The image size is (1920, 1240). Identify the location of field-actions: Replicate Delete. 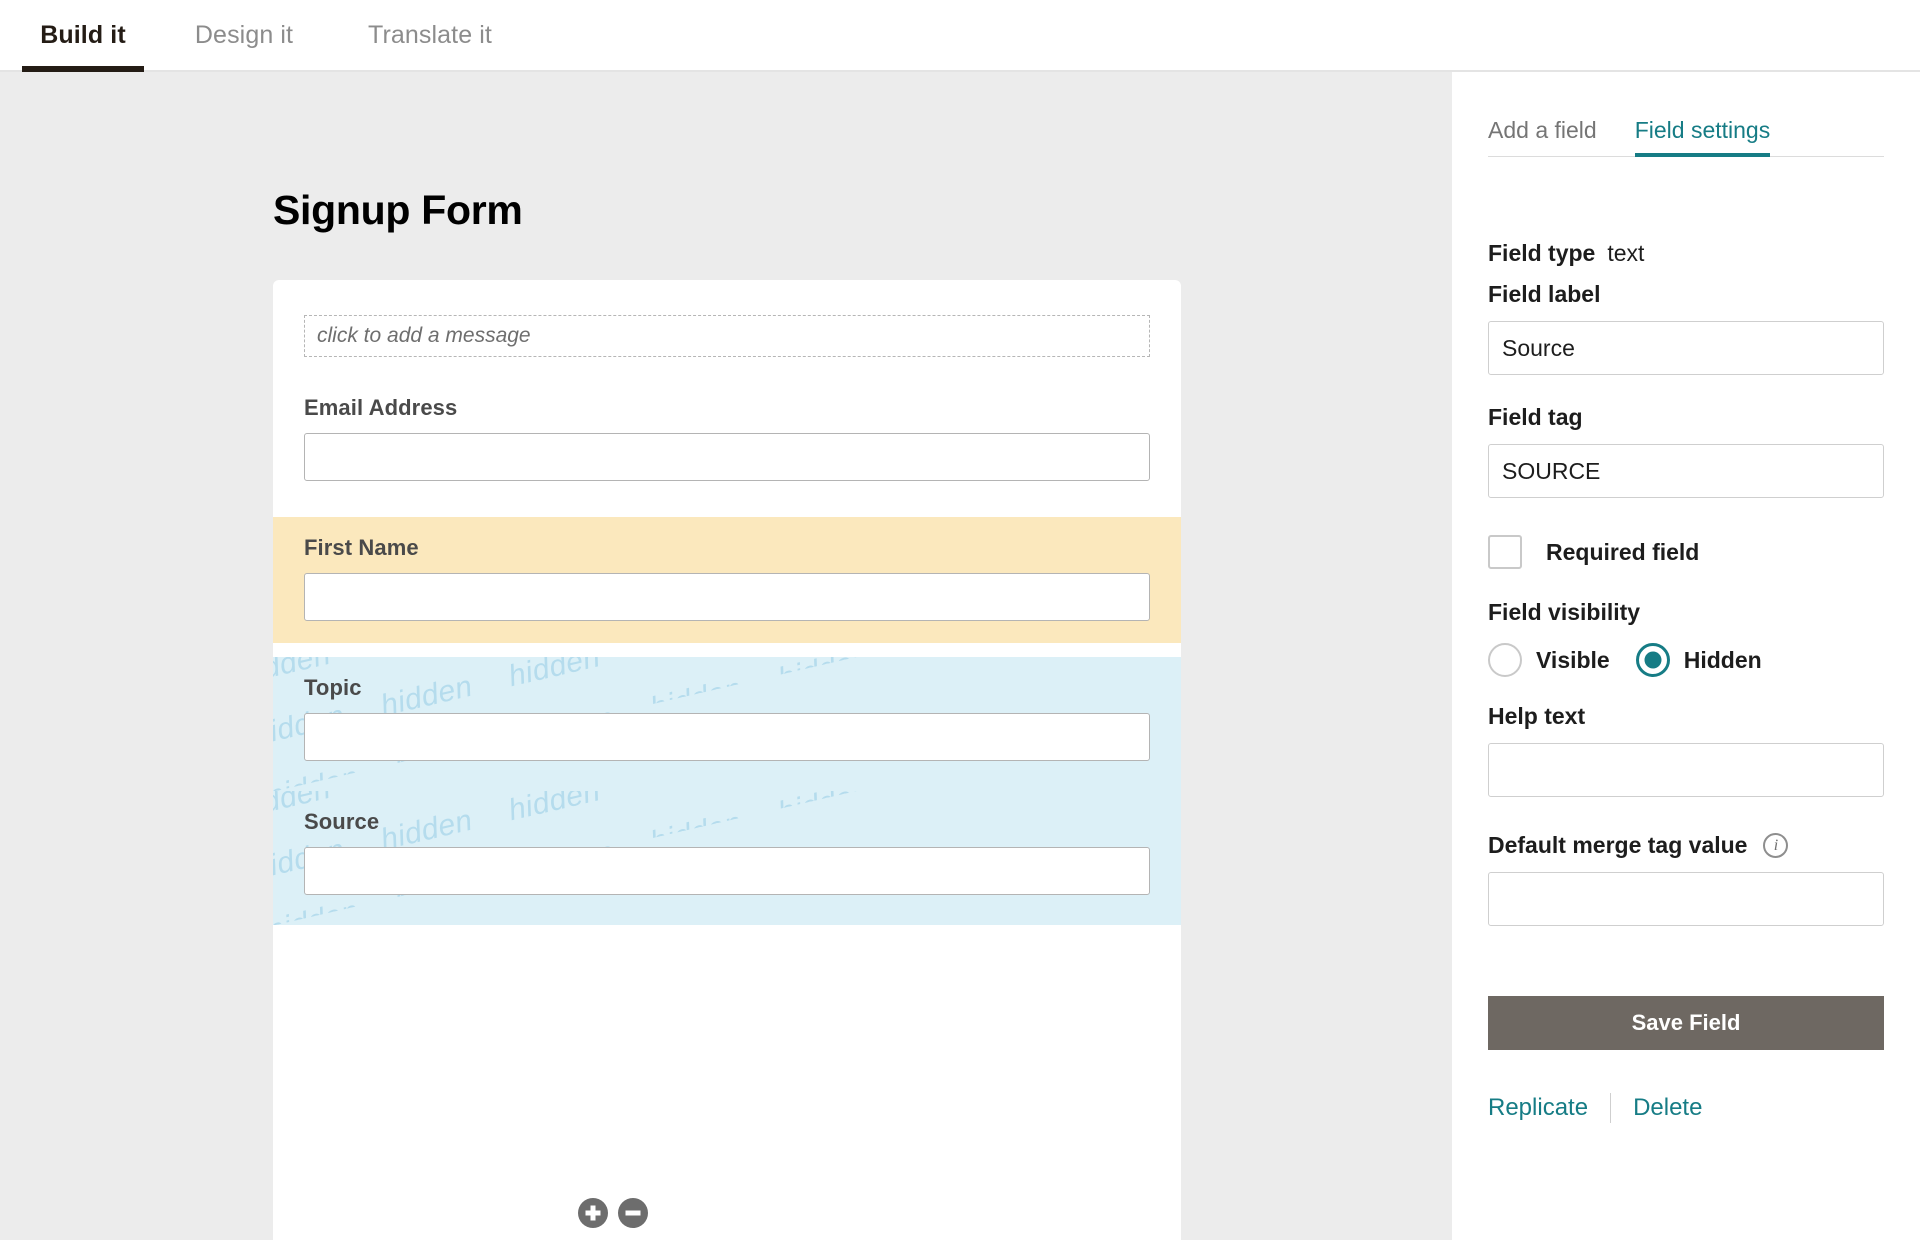
(1686, 1108).